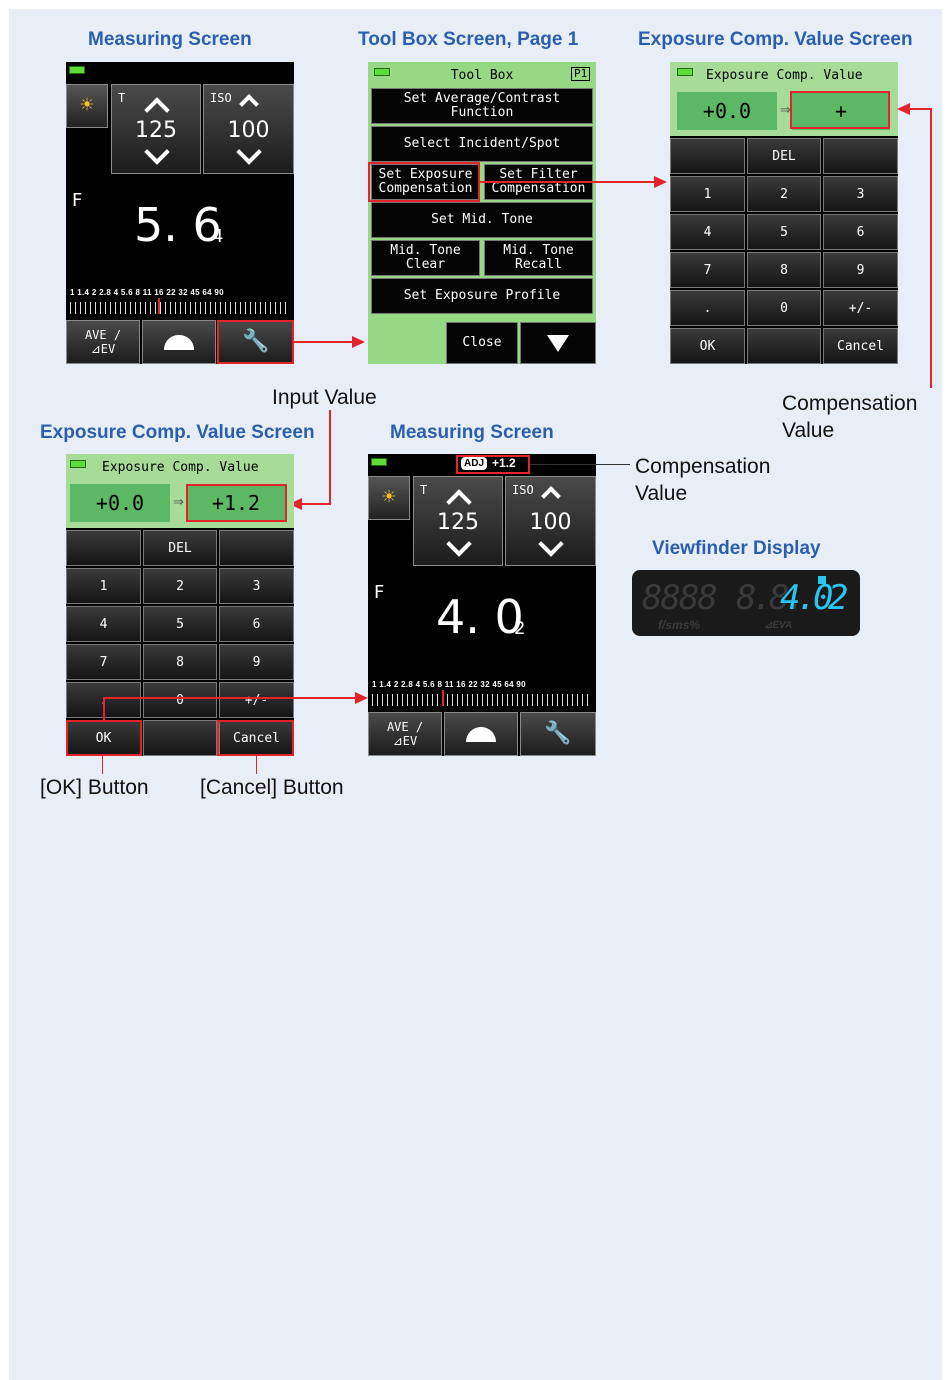 Image resolution: width=951 pixels, height=1380 pixels. What do you see at coordinates (520, 628) in the screenshot?
I see `f-subvalue: 2` at bounding box center [520, 628].